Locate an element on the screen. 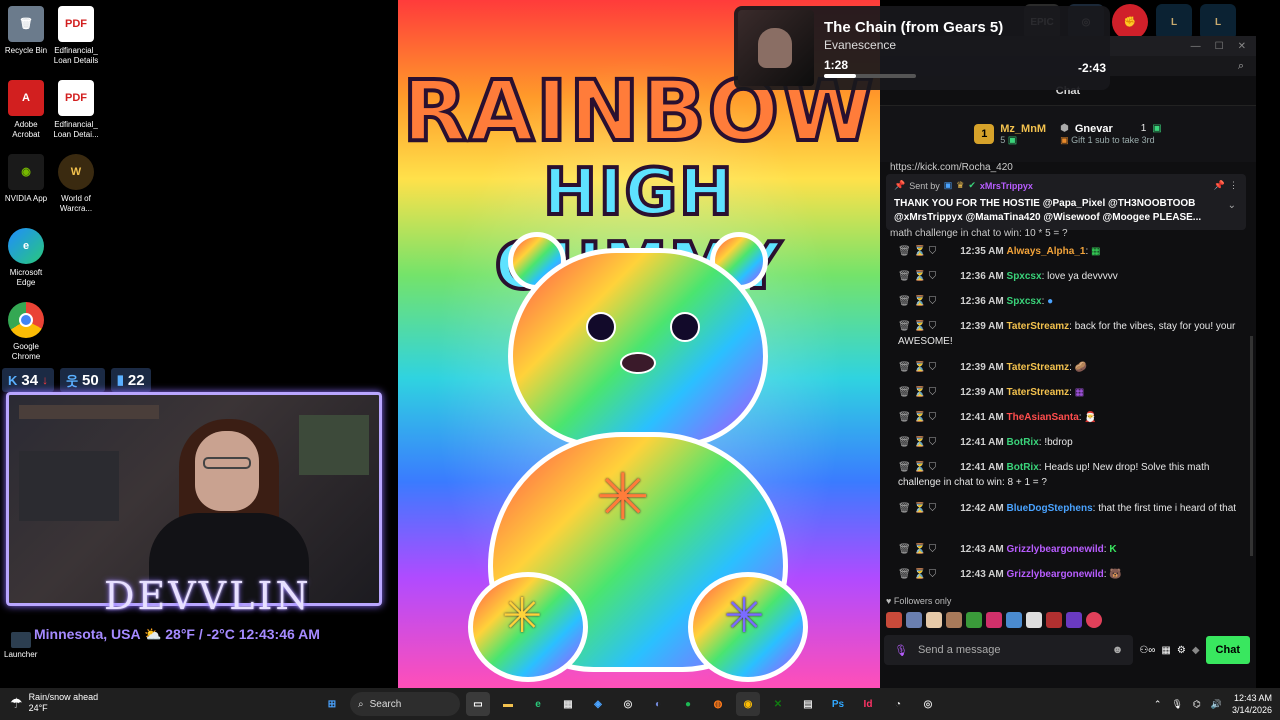  chat-username: TheAsianSanta is located at coordinates (1043, 417).